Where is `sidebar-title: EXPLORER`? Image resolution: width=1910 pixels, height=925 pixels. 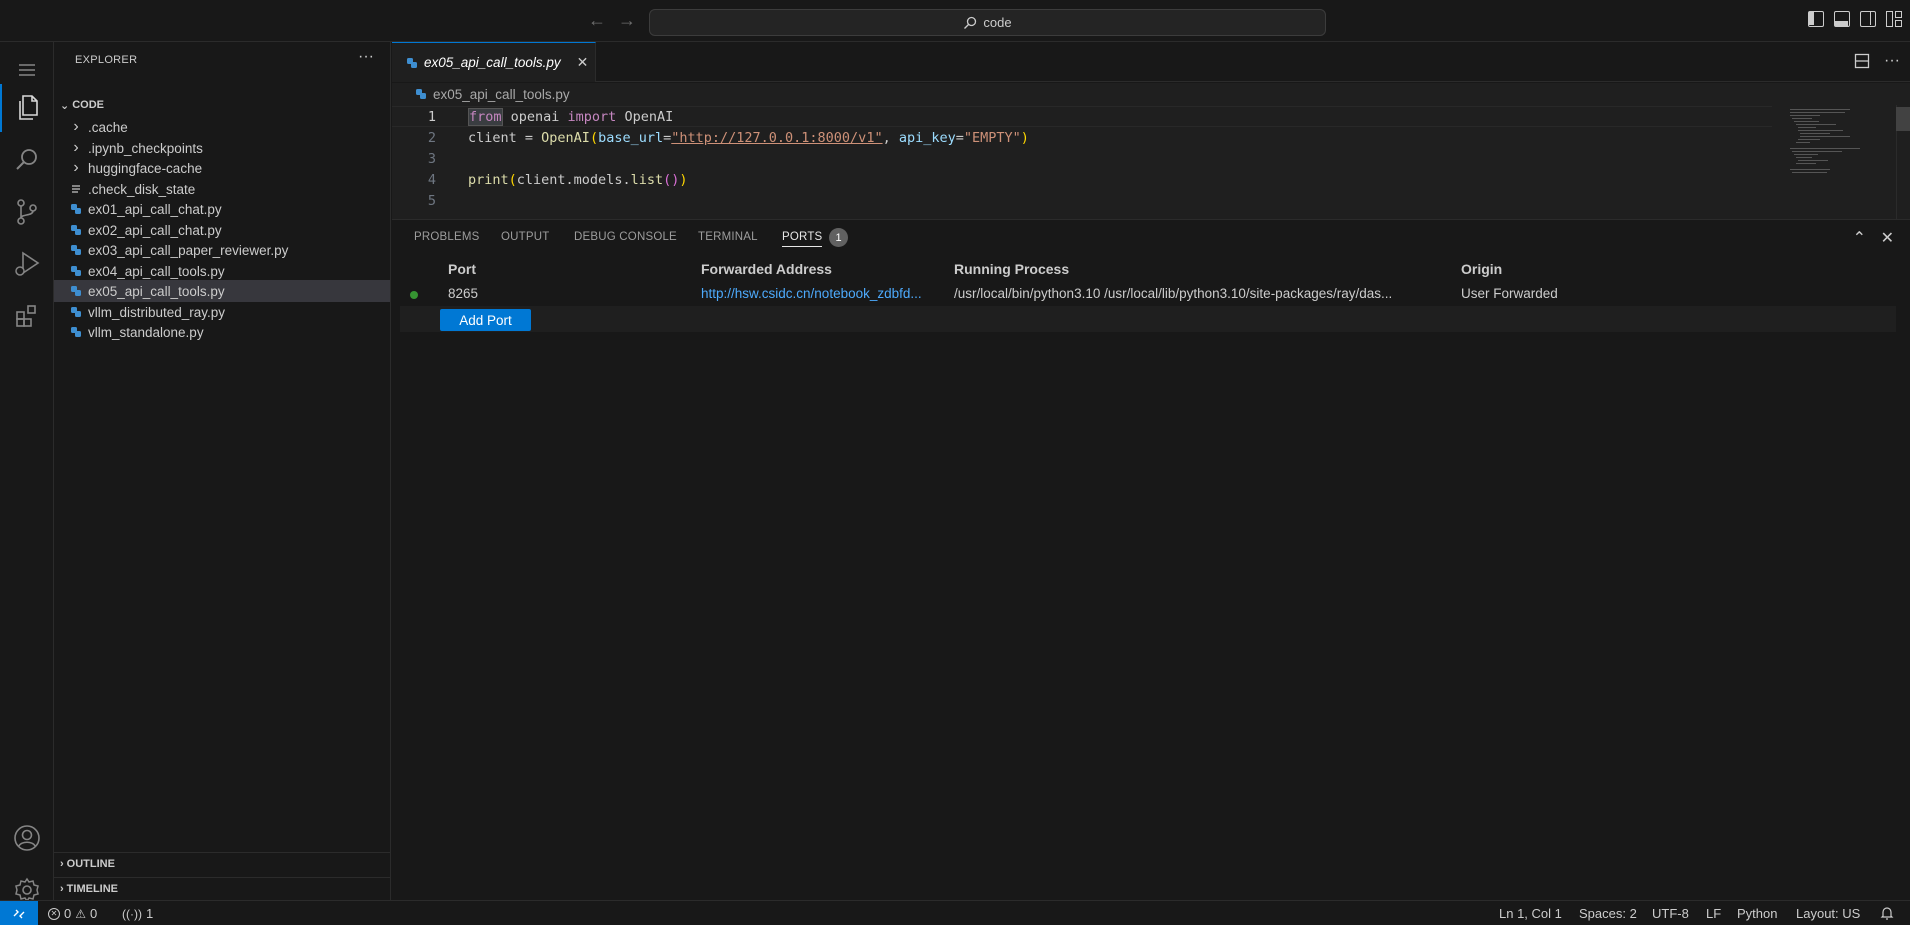
sidebar-title: EXPLORER is located at coordinates (106, 60).